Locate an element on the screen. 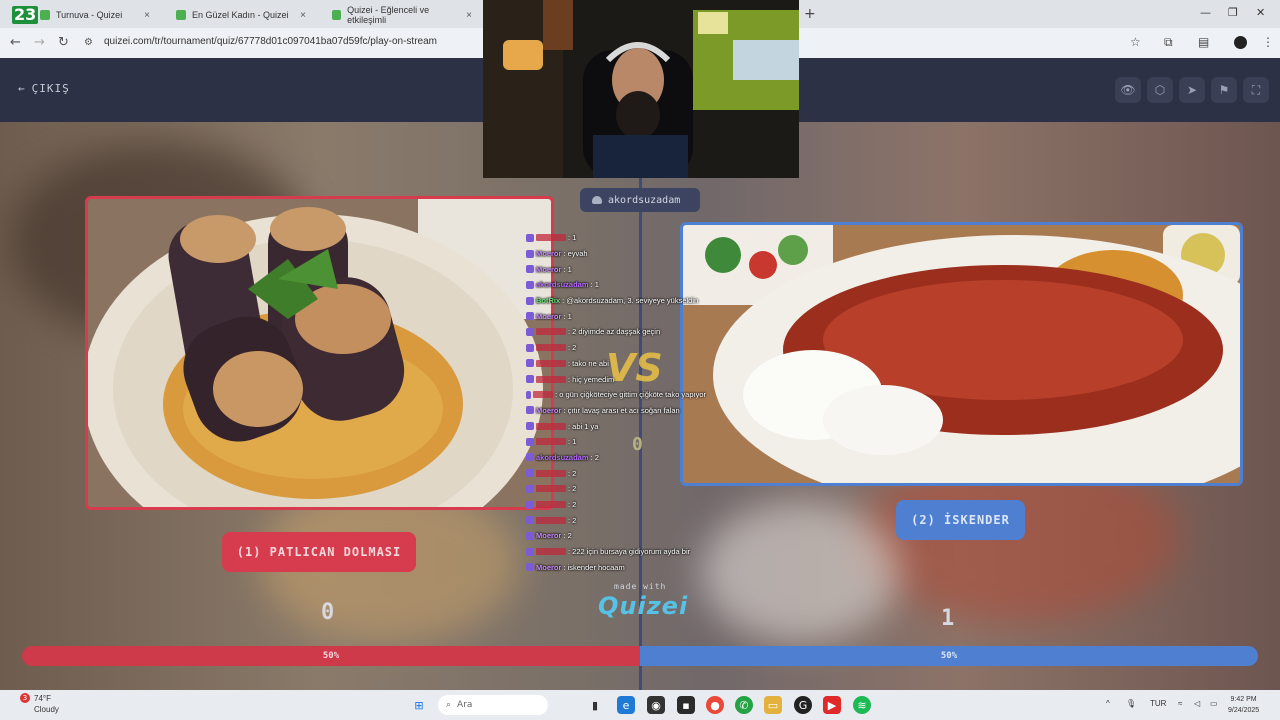 The height and width of the screenshot is (720, 1280). spotify-icon: ≋ is located at coordinates (862, 705).